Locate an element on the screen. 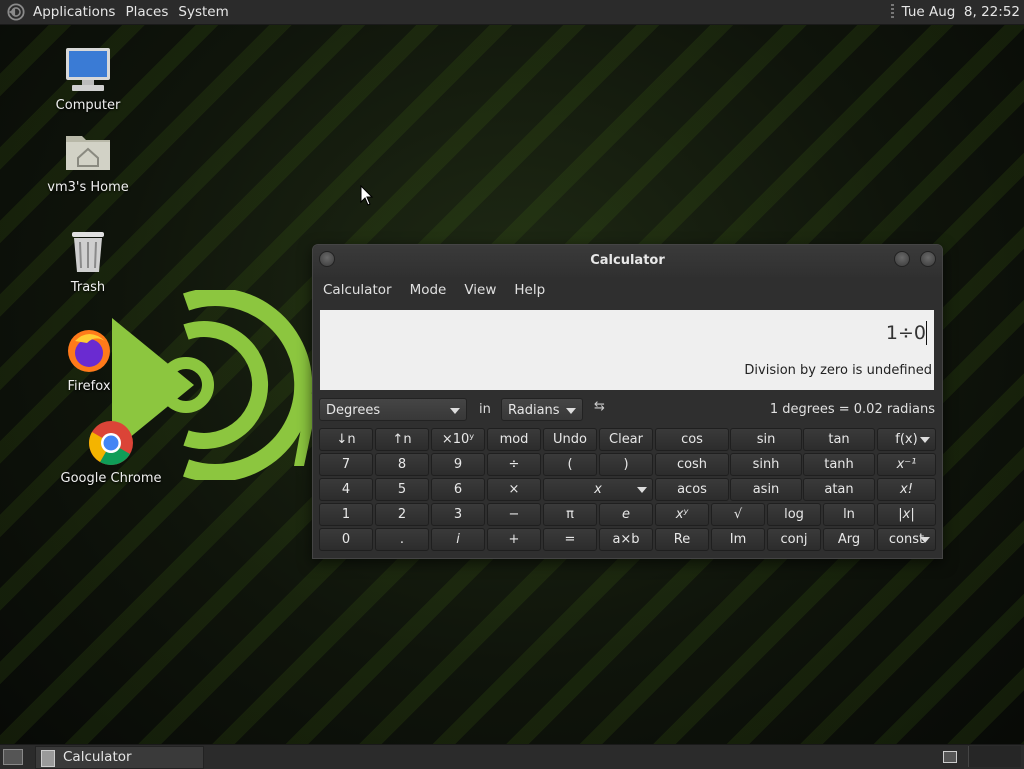  key-label: mod is located at coordinates (514, 439).